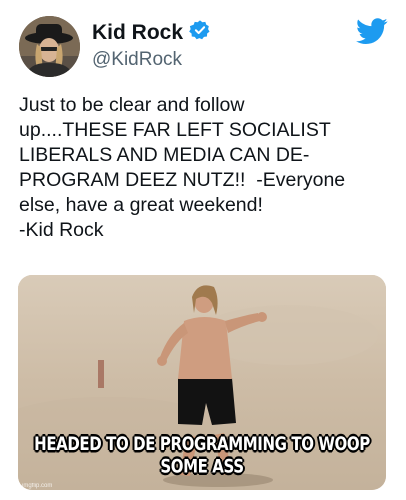  I want to click on name-row: Kid Rock, so click(151, 32).